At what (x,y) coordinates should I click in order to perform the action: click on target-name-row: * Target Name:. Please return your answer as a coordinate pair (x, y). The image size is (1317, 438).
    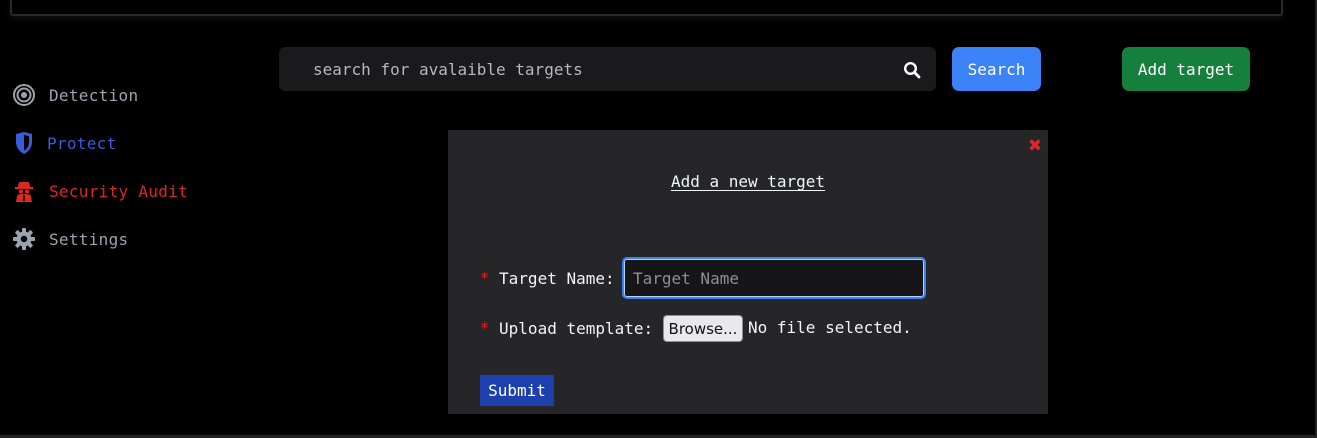
    Looking at the image, I should click on (547, 278).